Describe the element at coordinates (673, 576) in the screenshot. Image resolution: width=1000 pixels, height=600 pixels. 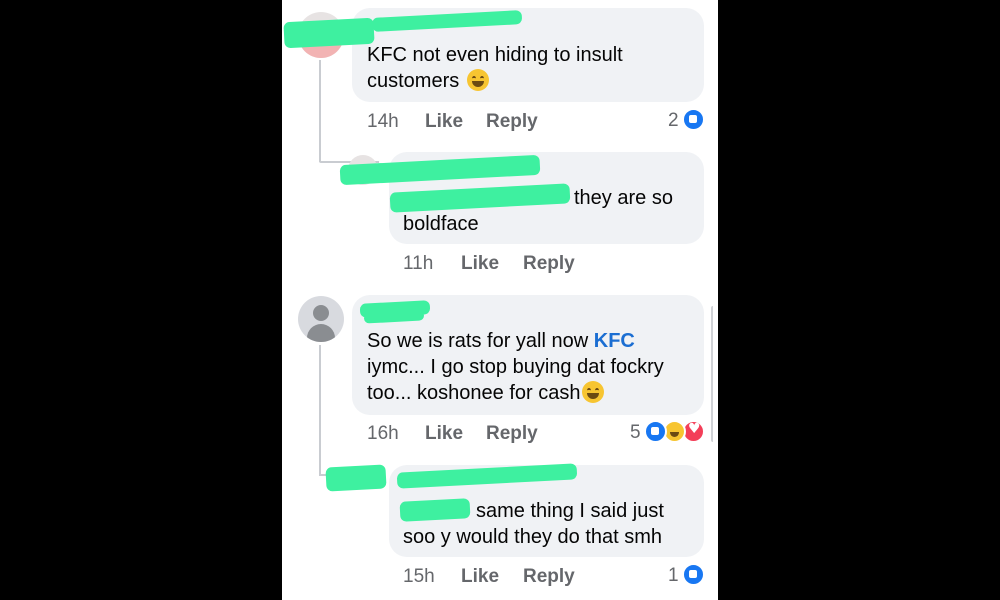
I see `reaction-count: 1` at that location.